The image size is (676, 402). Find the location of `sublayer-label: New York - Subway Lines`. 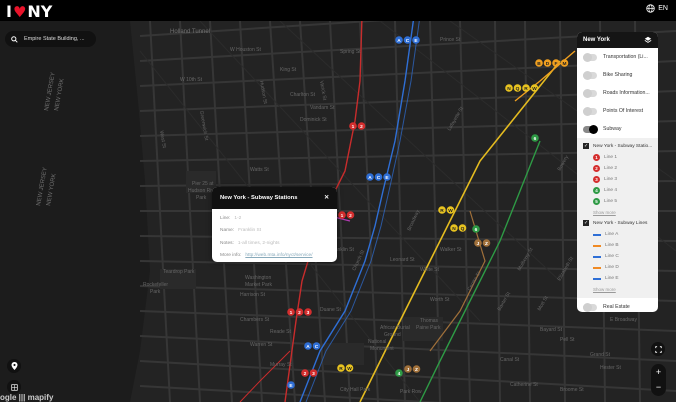

sublayer-label: New York - Subway Lines is located at coordinates (620, 223).